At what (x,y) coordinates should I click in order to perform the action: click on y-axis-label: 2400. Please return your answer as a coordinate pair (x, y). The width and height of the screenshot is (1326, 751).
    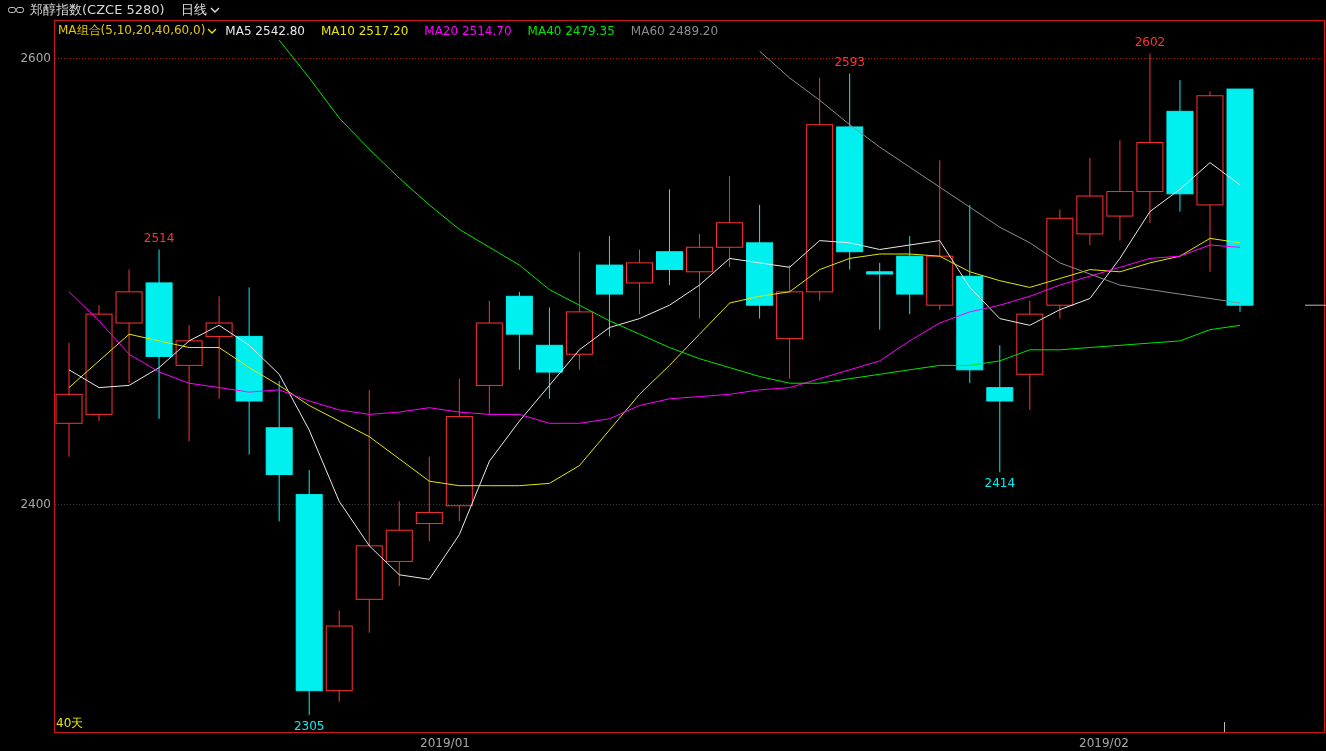
    Looking at the image, I should click on (35, 503).